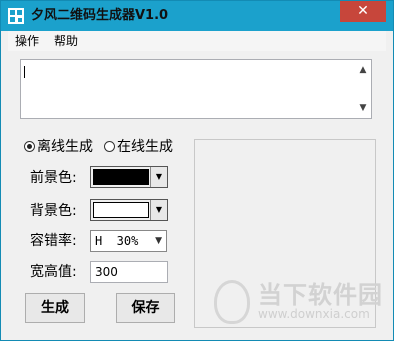  I want to click on background-color-picker: ▼, so click(129, 210).